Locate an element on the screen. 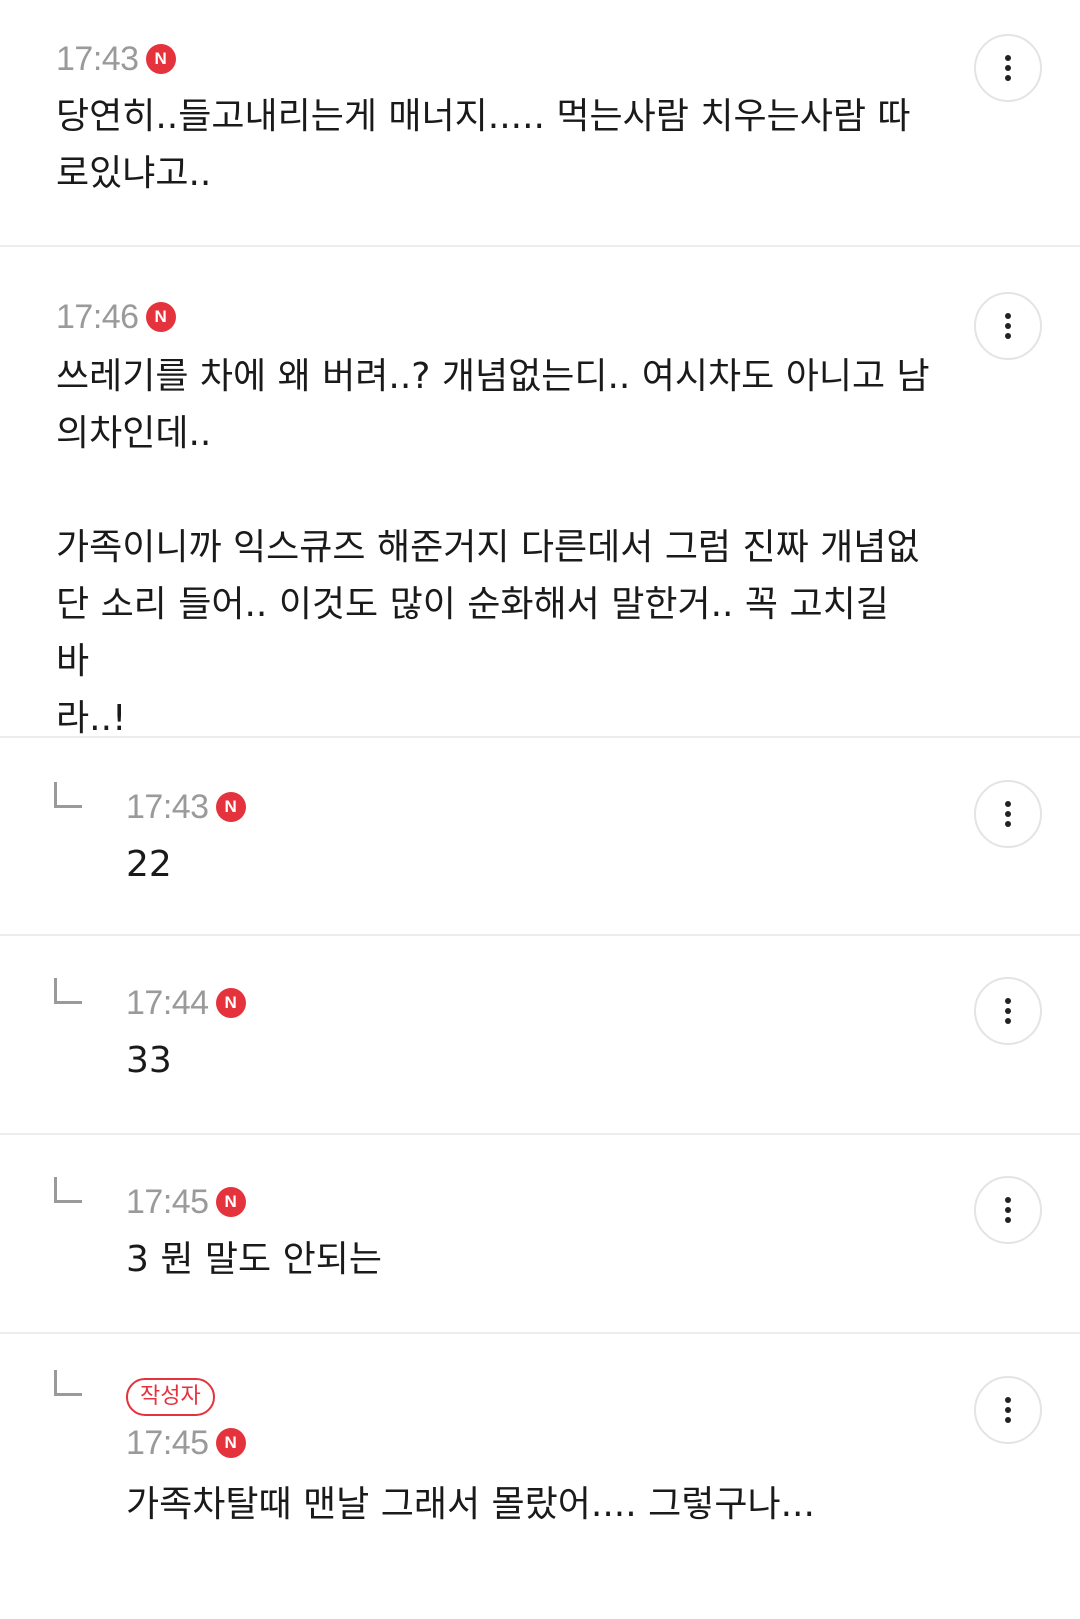  reply-time: 17:43 is located at coordinates (167, 807).